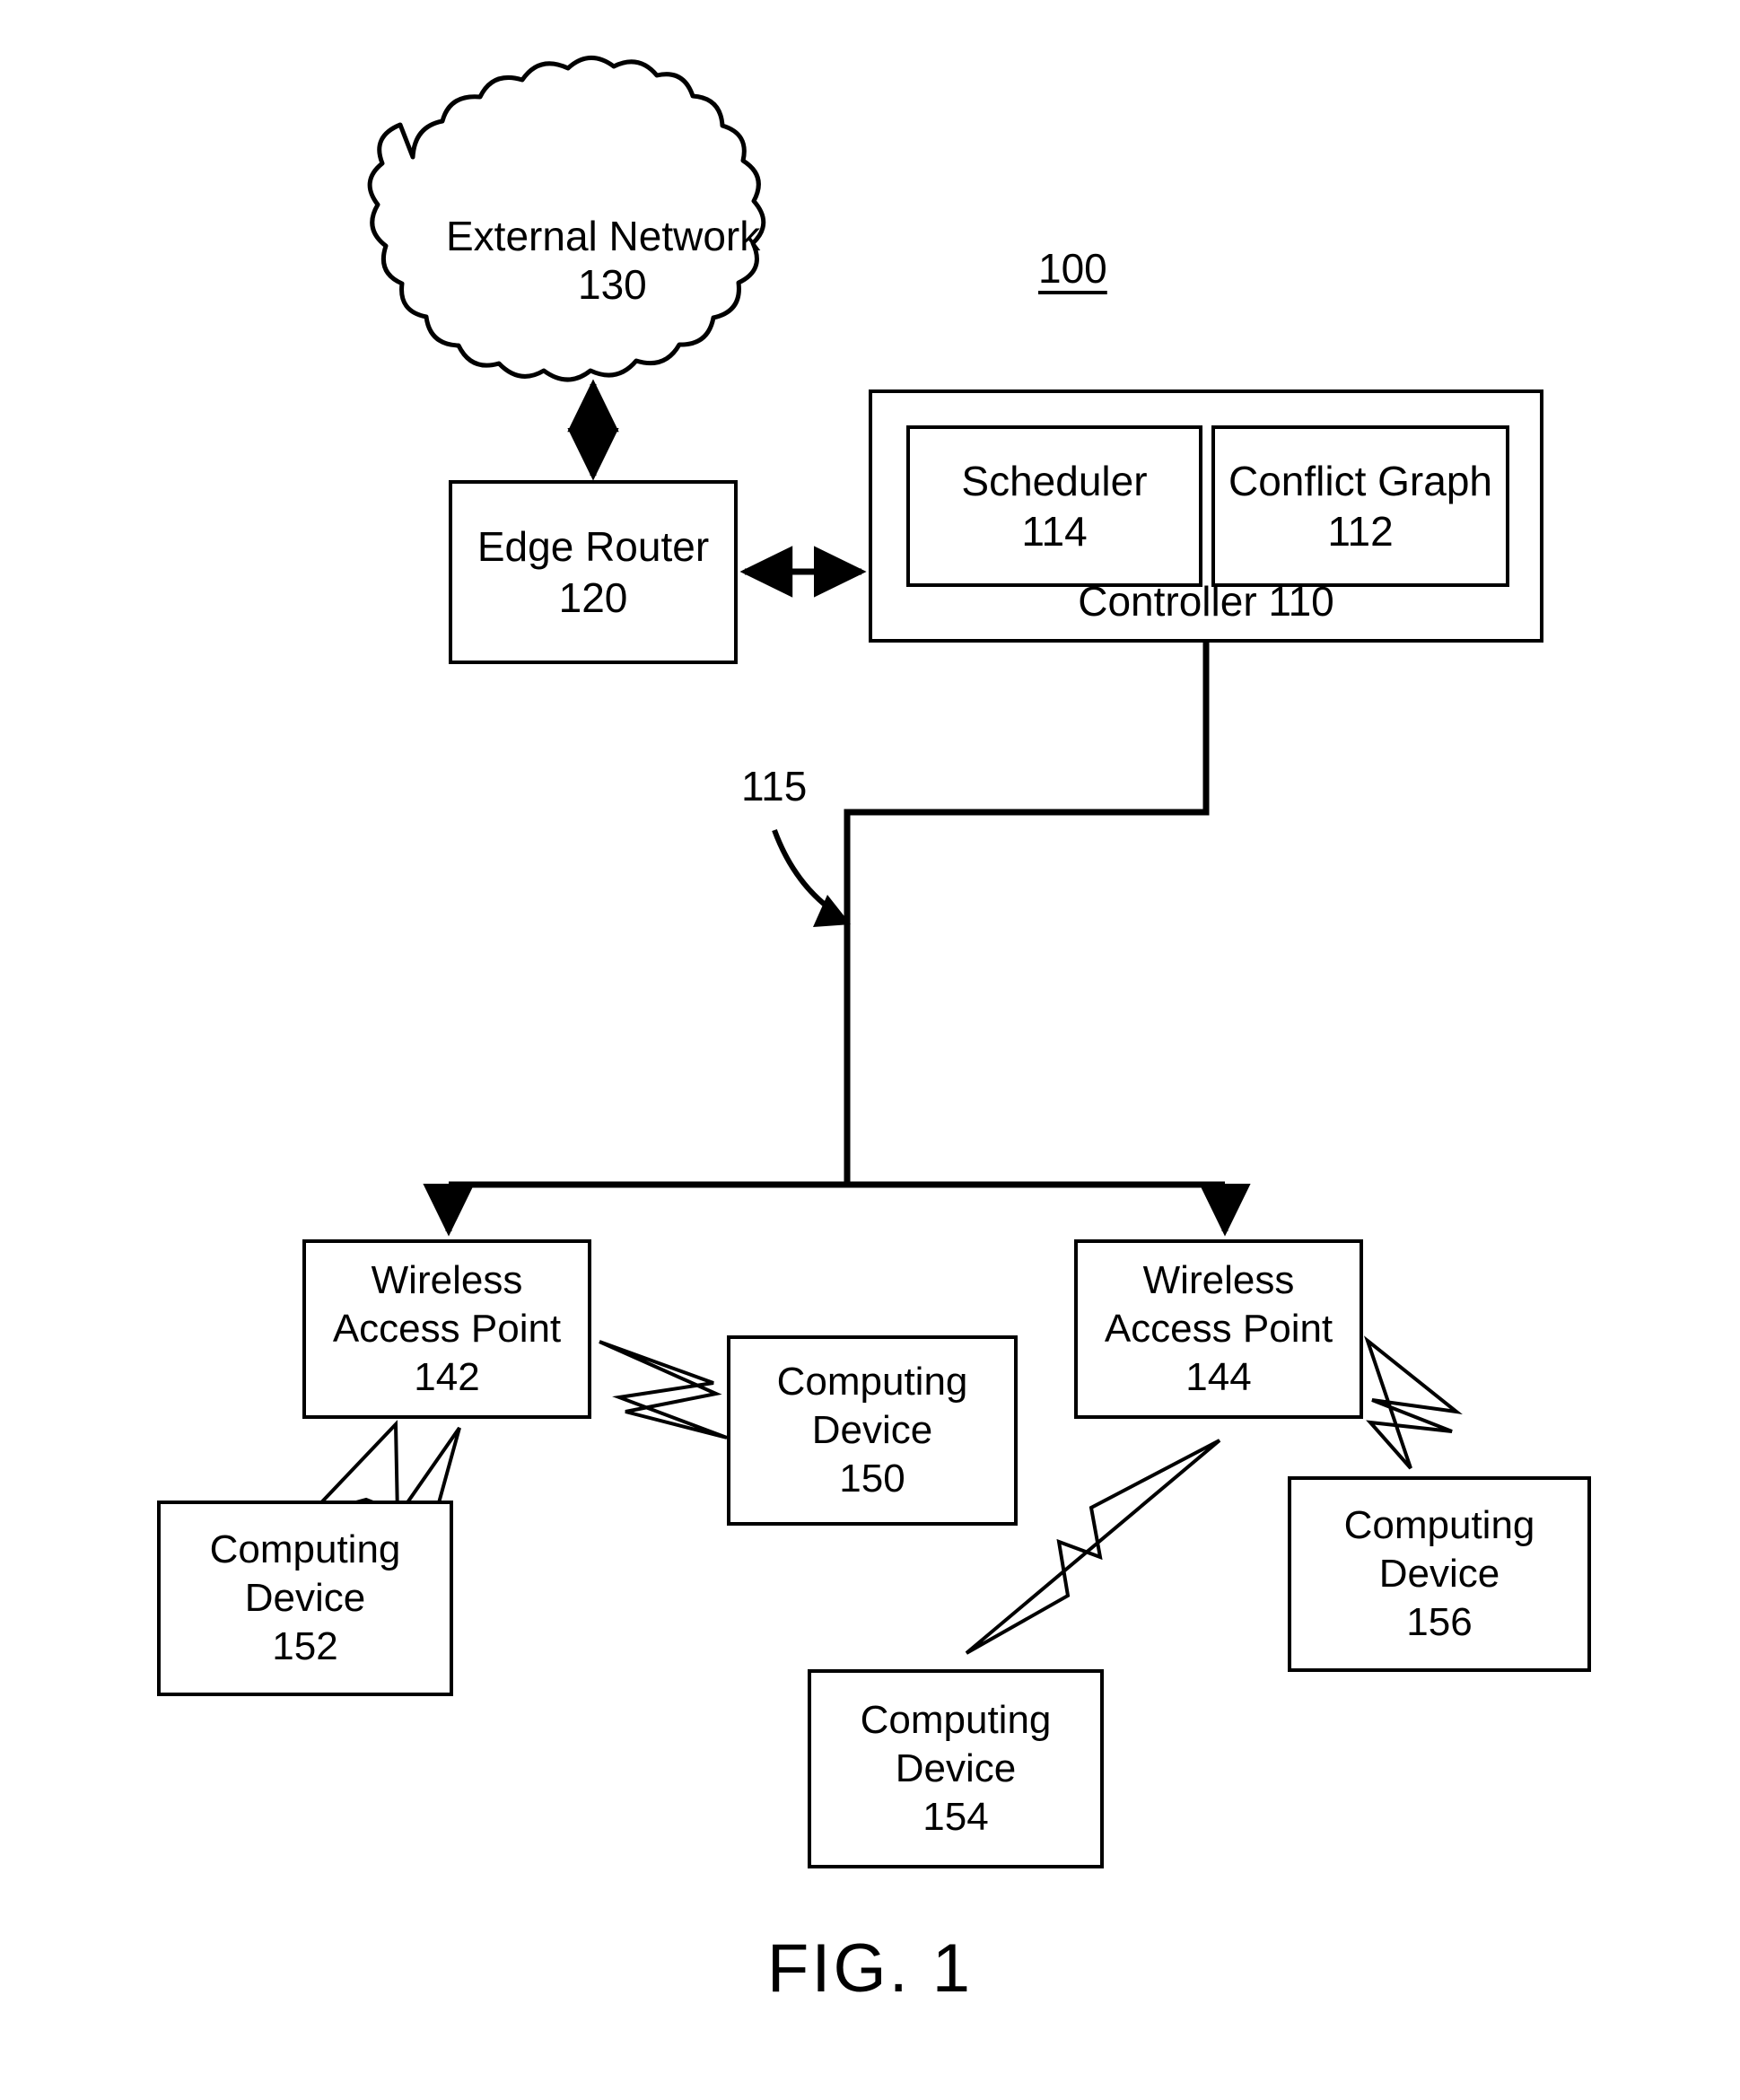  What do you see at coordinates (1054, 506) in the screenshot?
I see `scheduler-box: Scheduler 114` at bounding box center [1054, 506].